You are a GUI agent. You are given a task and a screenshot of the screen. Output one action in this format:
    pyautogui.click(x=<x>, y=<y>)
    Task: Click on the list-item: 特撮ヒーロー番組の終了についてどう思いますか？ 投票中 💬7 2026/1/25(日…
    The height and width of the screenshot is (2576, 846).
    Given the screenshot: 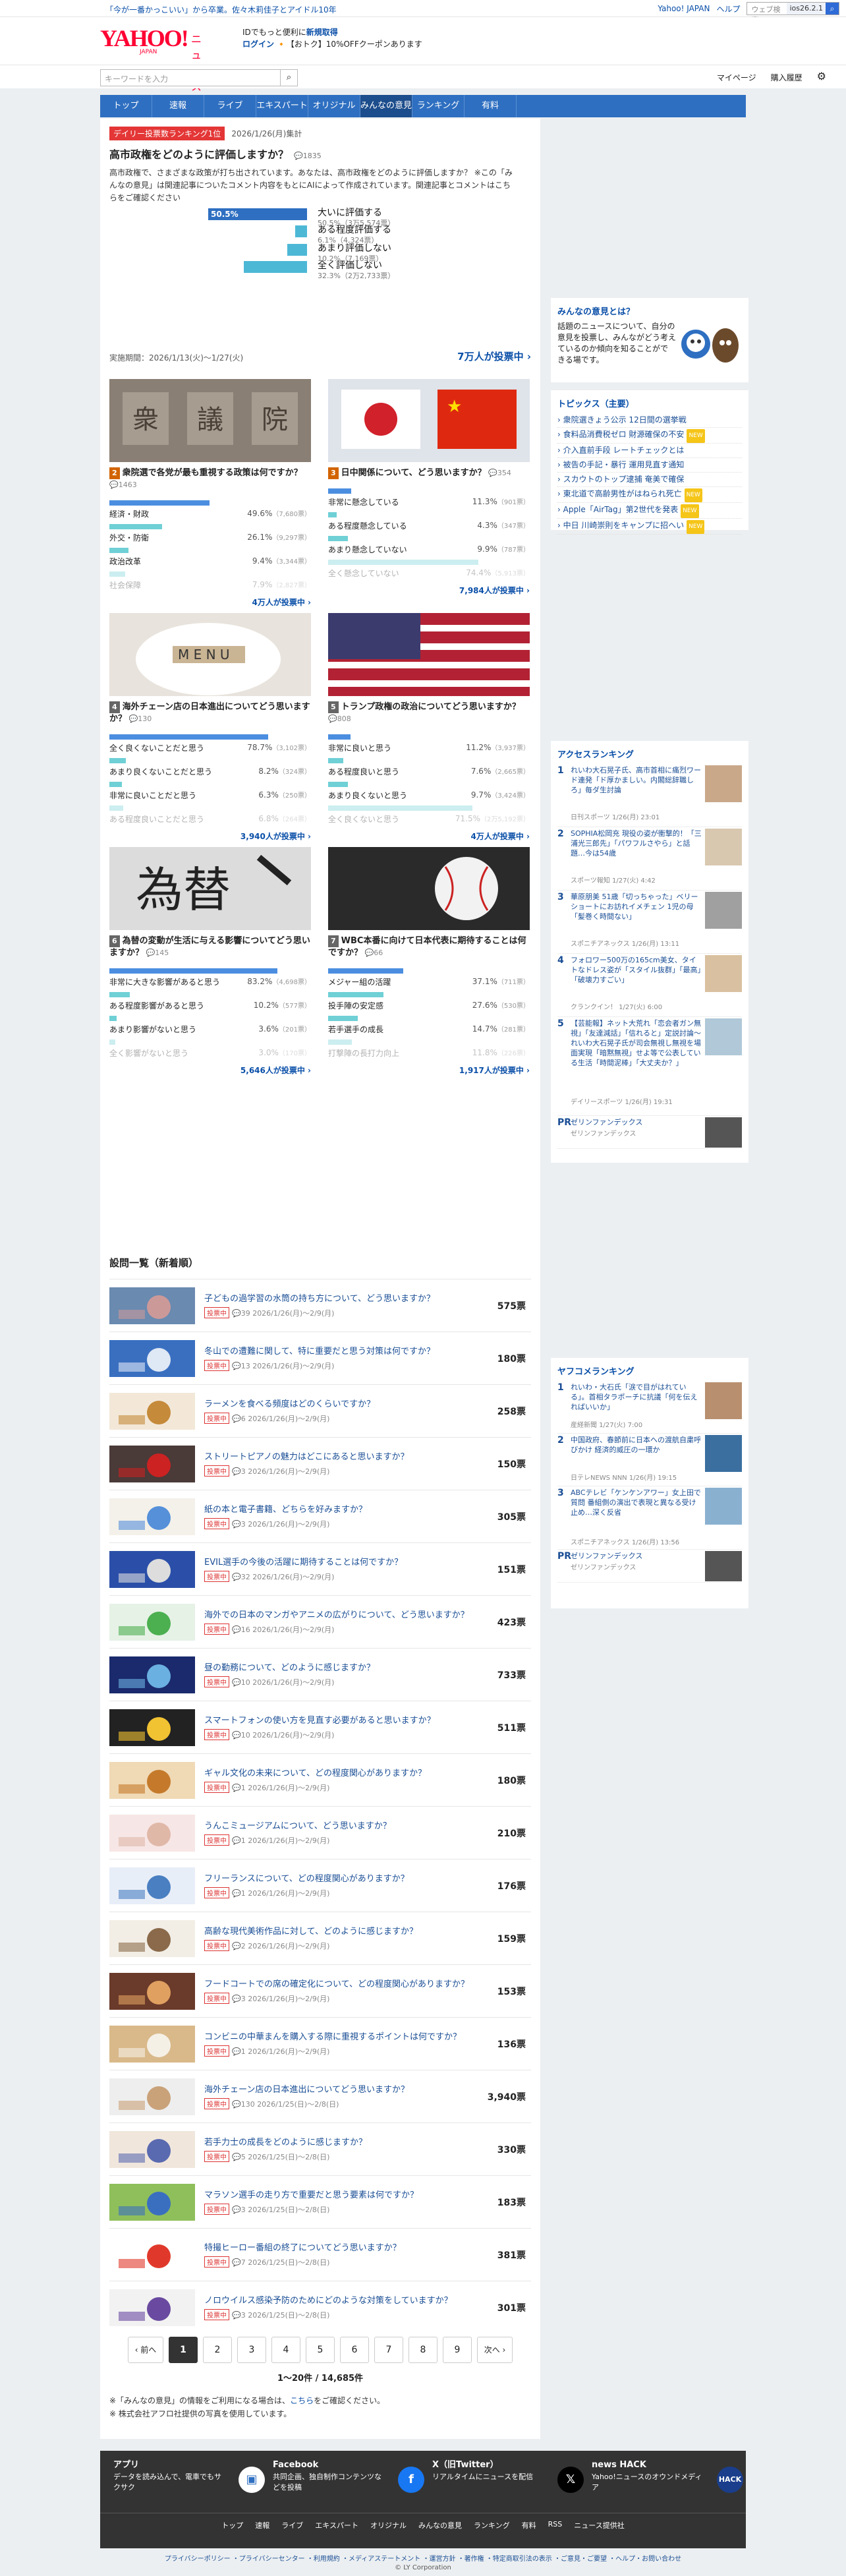 What is the action you would take?
    pyautogui.click(x=320, y=2254)
    